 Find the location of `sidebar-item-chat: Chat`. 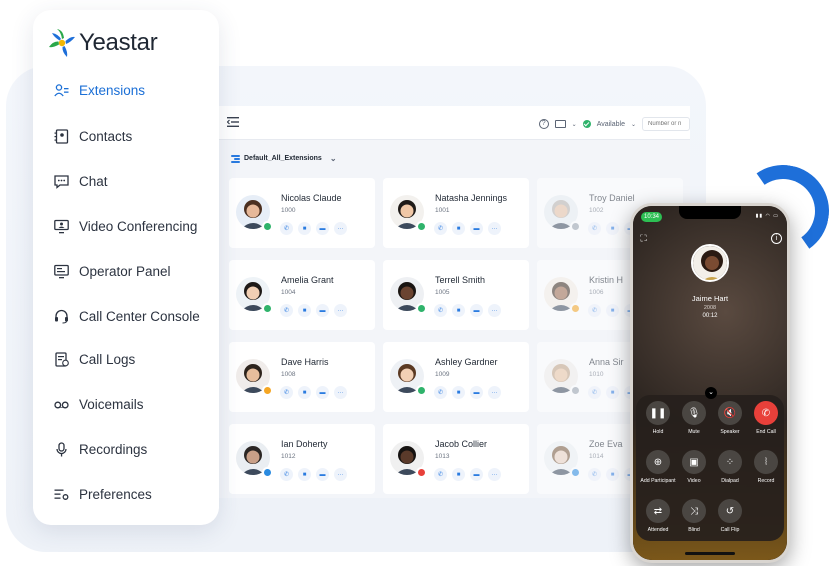

sidebar-item-chat: Chat is located at coordinates (80, 181).